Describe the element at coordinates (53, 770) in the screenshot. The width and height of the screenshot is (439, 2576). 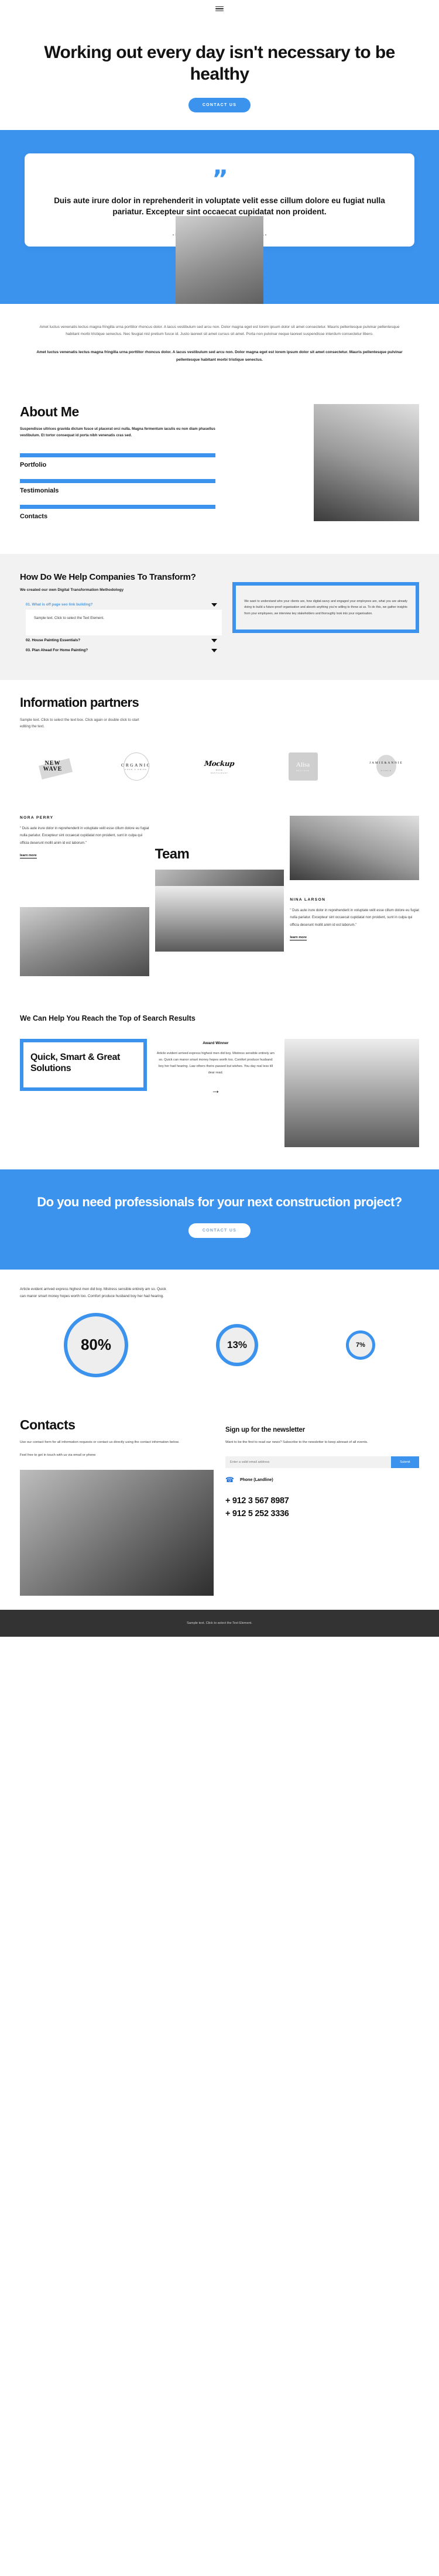
I see `new-wave-line2: WAVE` at that location.